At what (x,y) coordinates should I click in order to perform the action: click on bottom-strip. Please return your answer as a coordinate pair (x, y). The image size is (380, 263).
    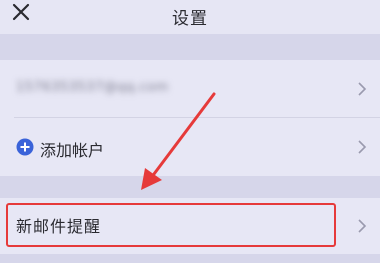
    Looking at the image, I should click on (190, 258).